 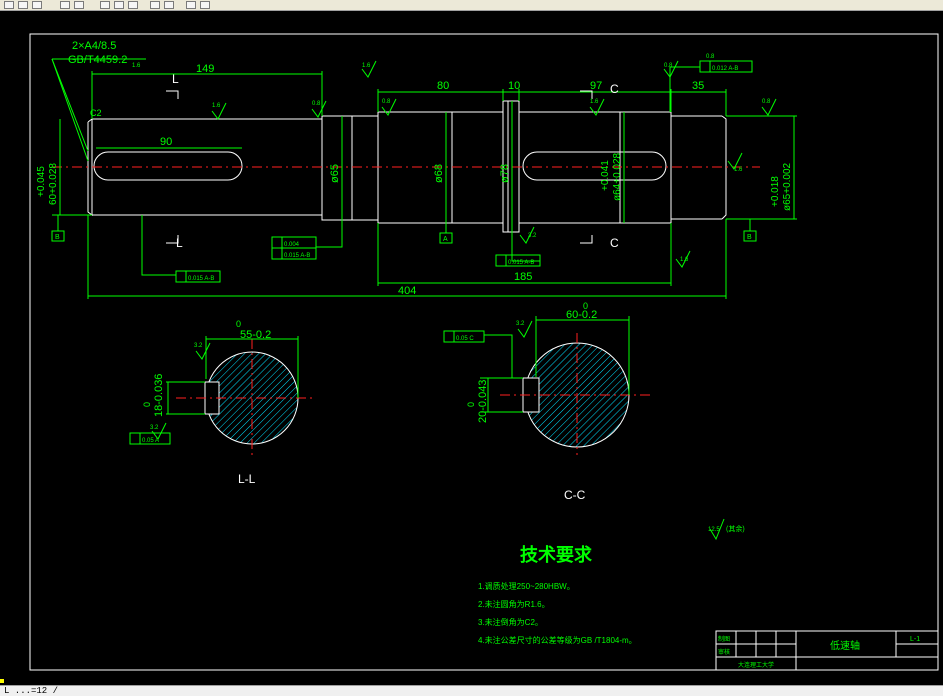 What do you see at coordinates (594, 166) in the screenshot?
I see `keyway-right` at bounding box center [594, 166].